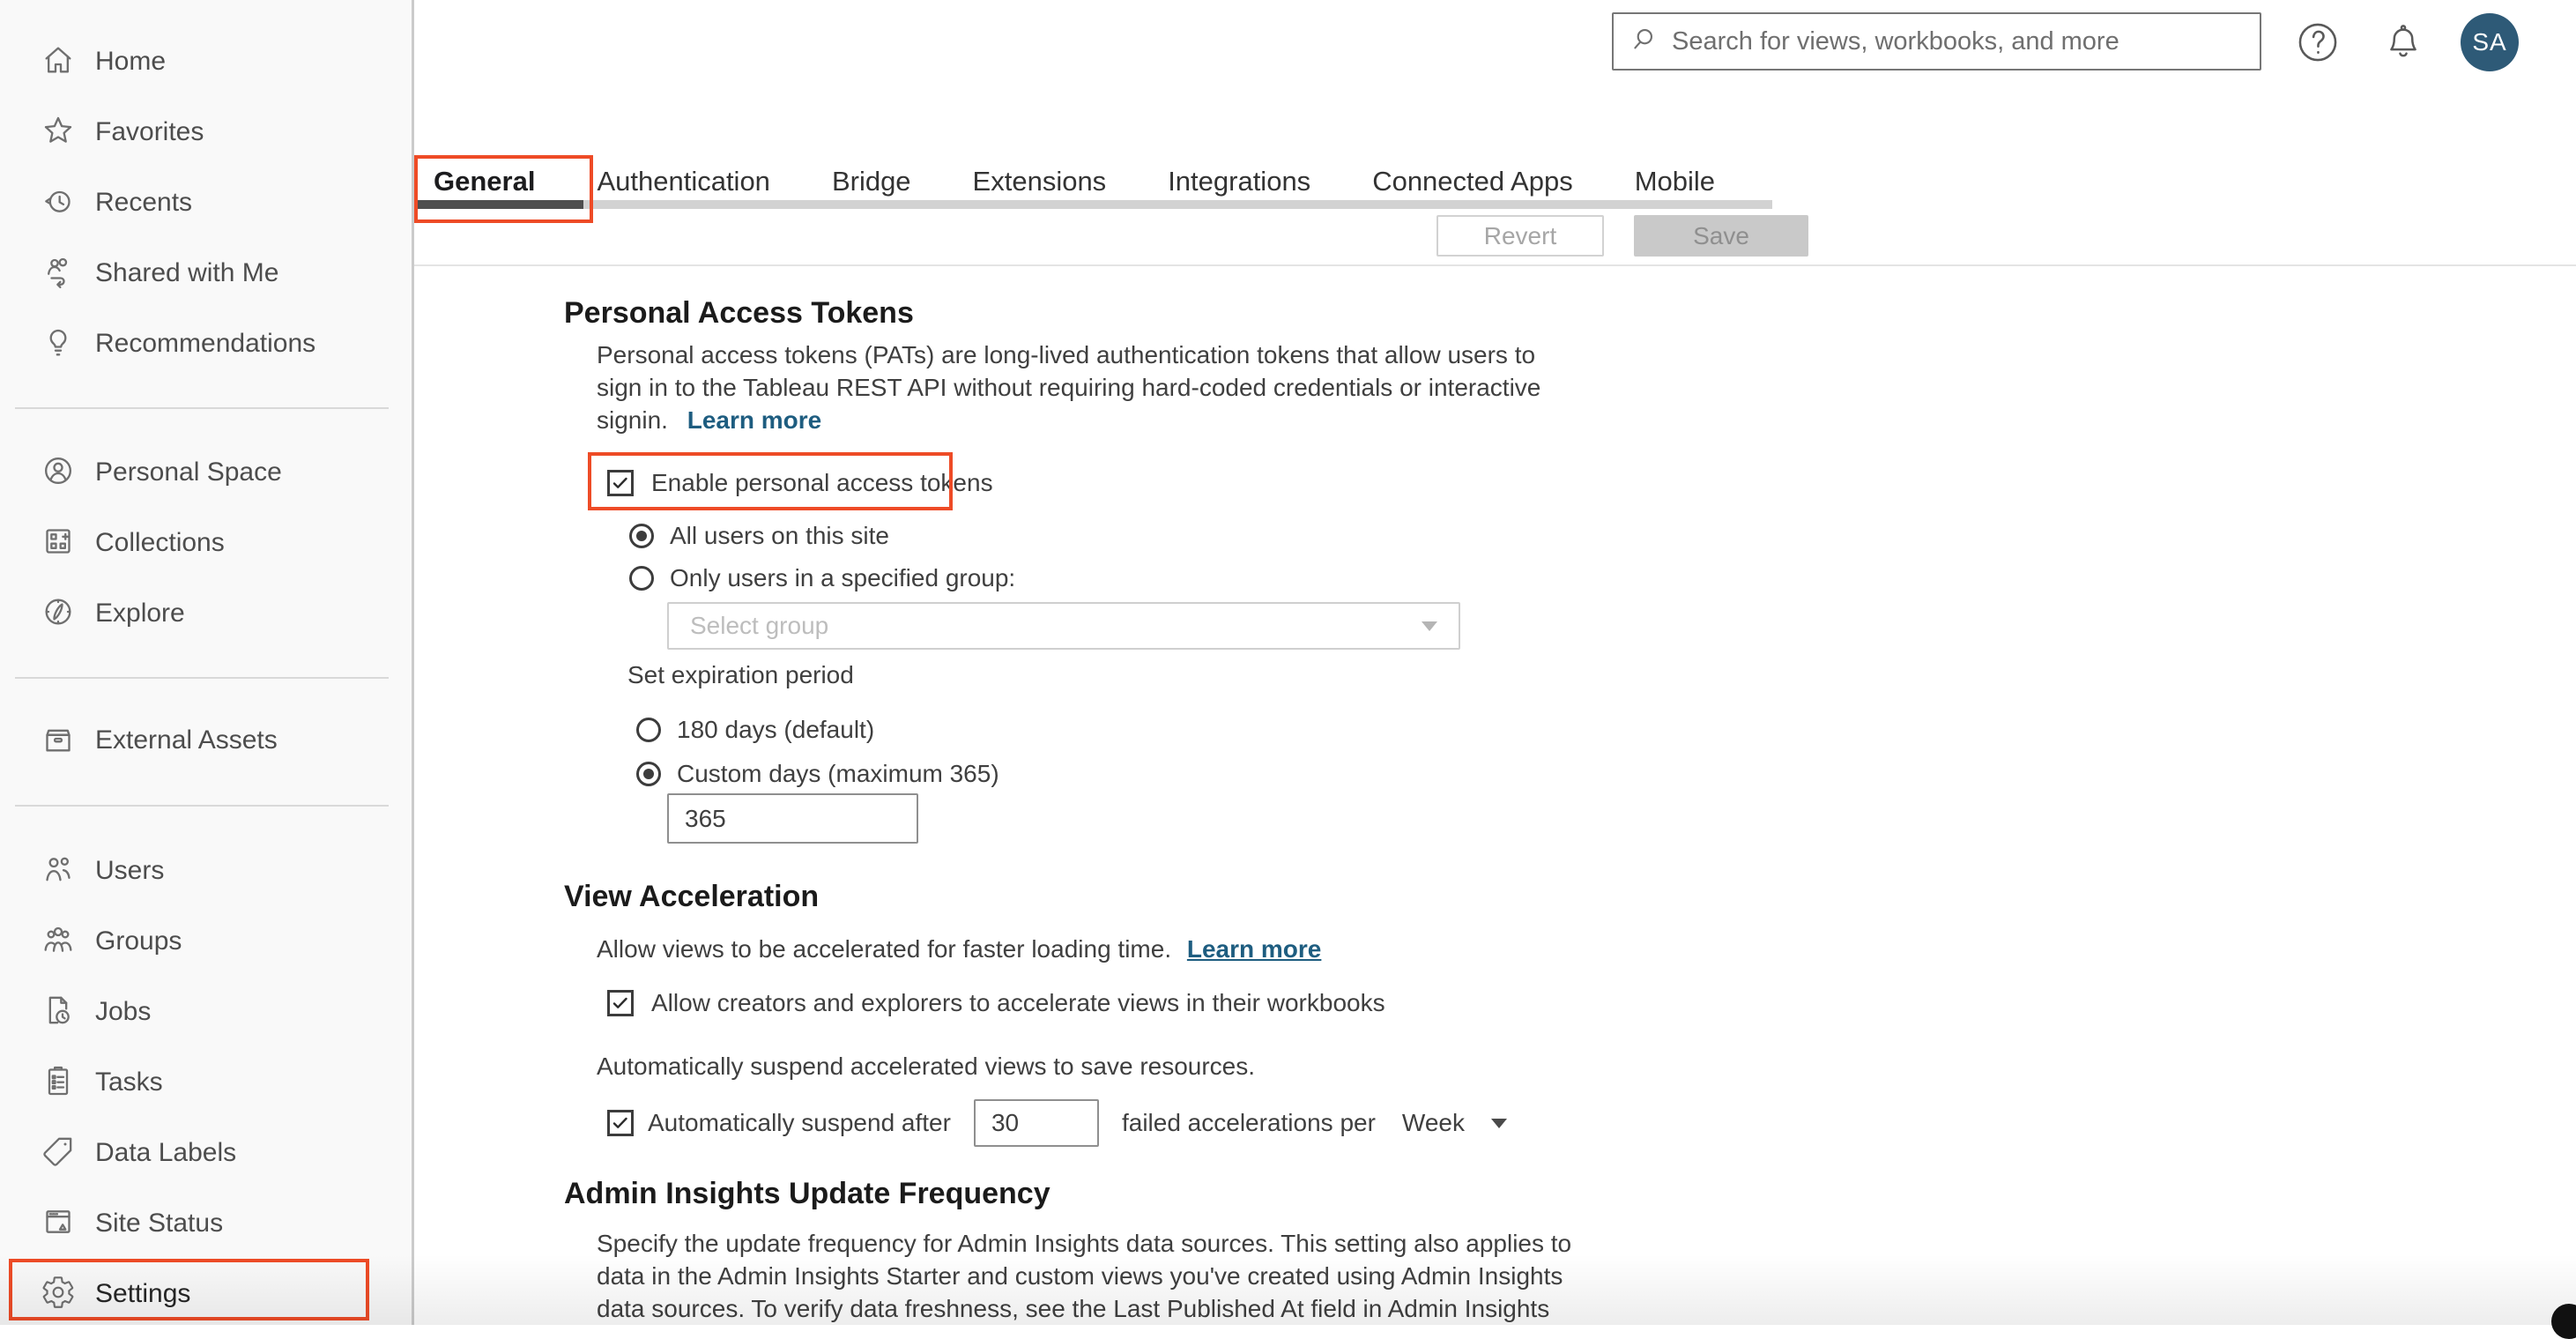 The image size is (2576, 1339). What do you see at coordinates (58, 1224) in the screenshot?
I see `site-status-icon` at bounding box center [58, 1224].